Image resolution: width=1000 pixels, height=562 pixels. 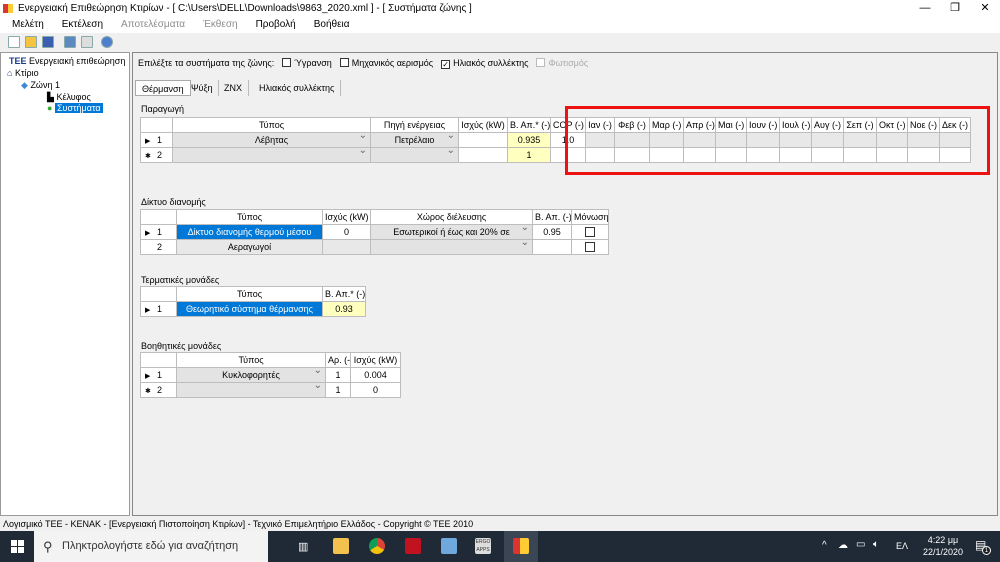 I want to click on checkbox-label: Μηχανικός αερισμός, so click(x=392, y=63).